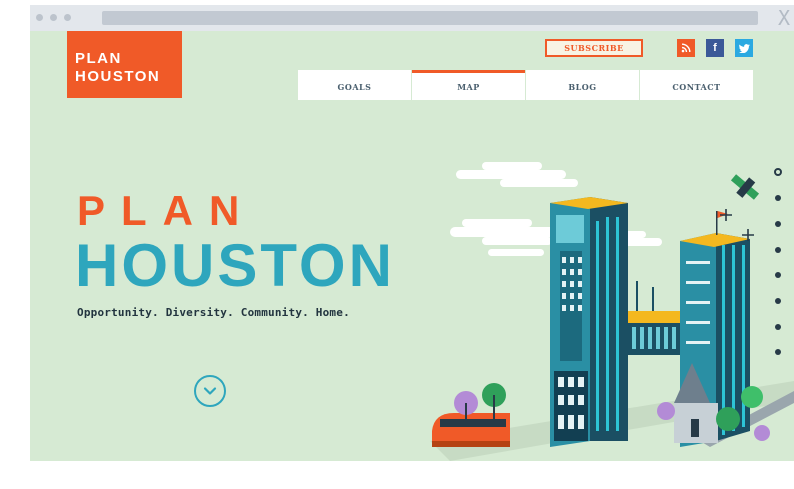 The image size is (794, 489). I want to click on train, so click(471, 430).